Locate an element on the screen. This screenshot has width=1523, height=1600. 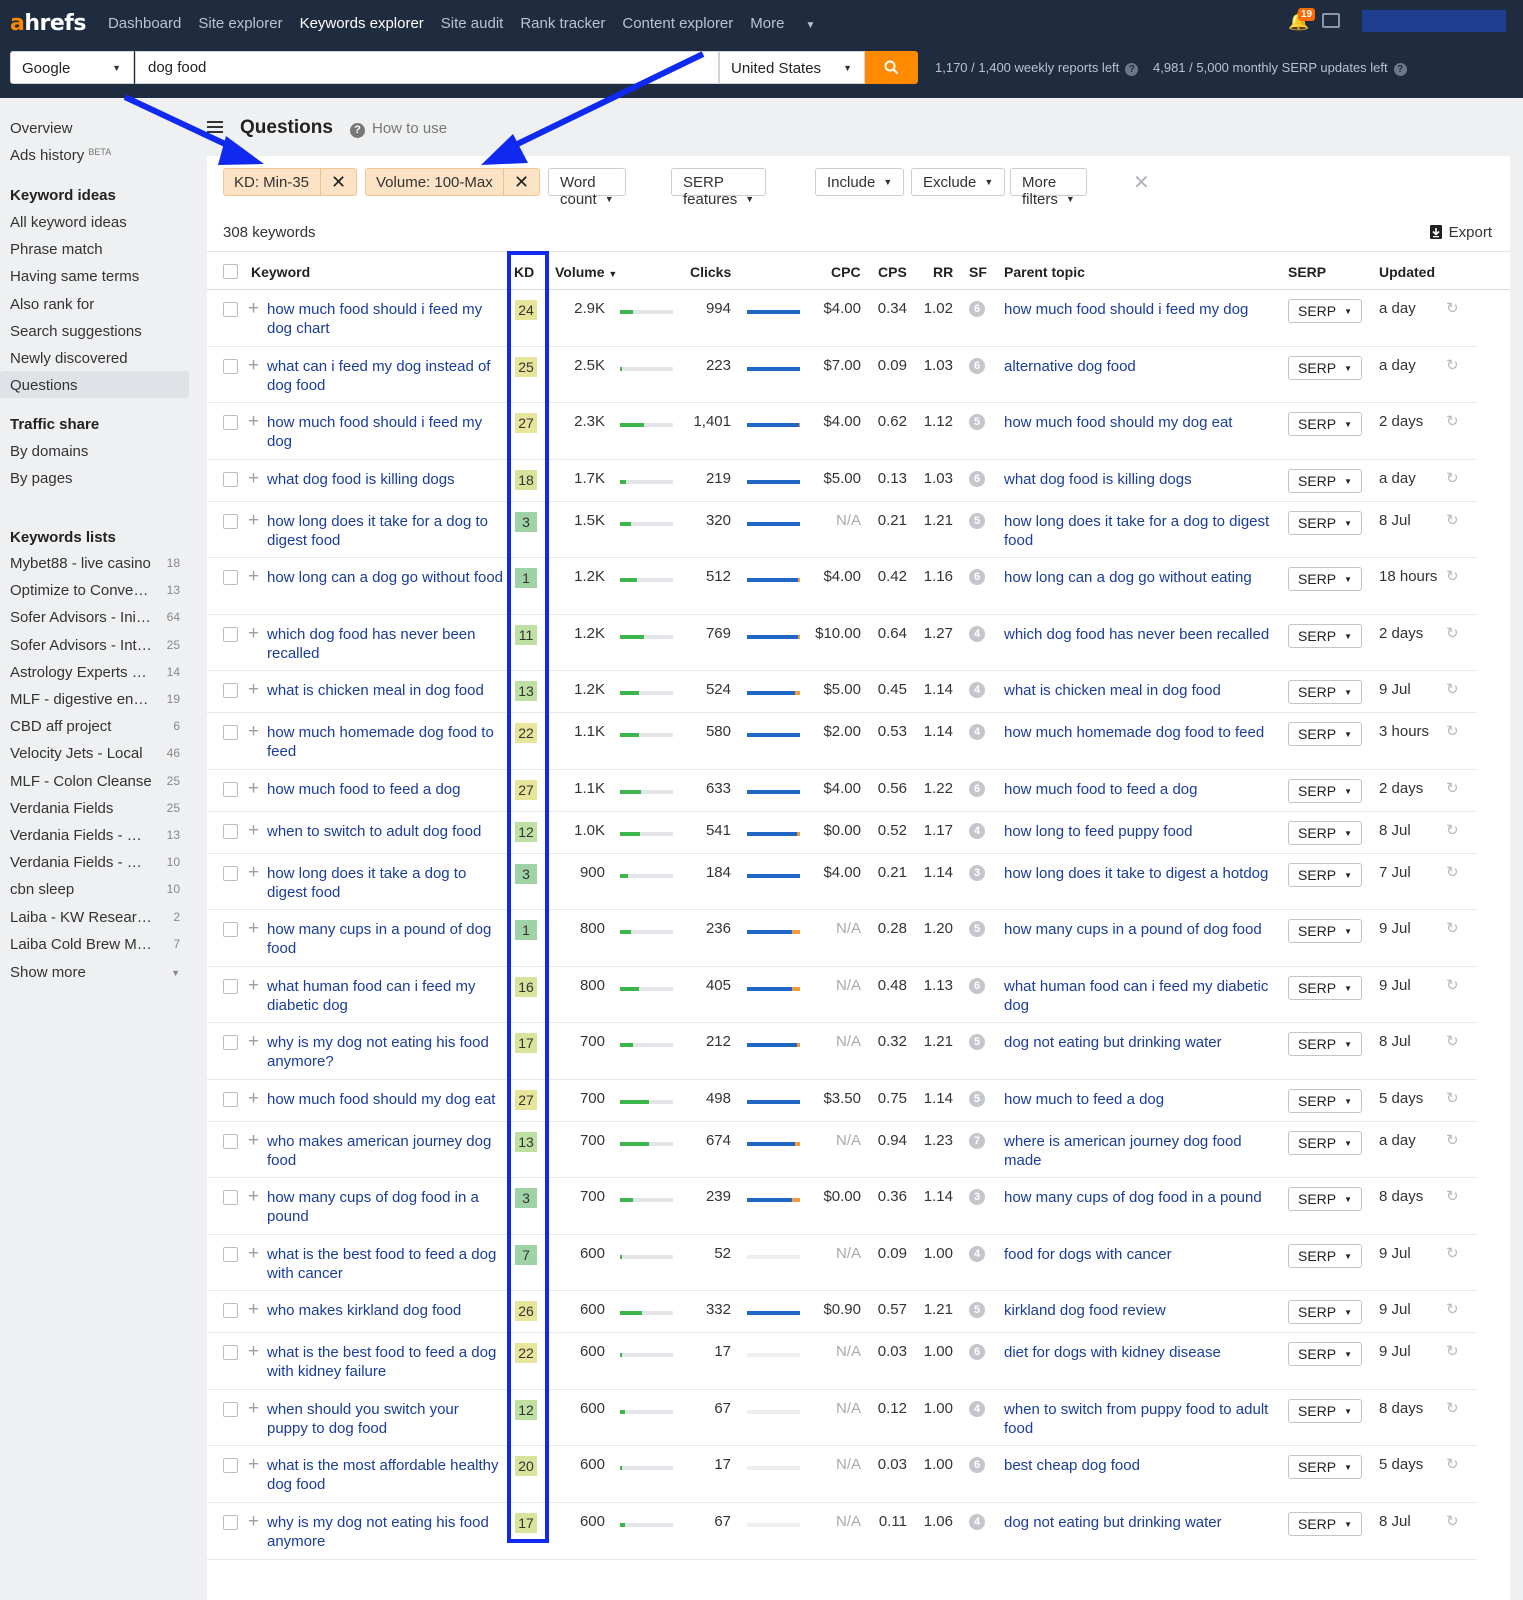
parent-topic-link: diet for dogs with kidney disease is located at coordinates (1143, 1352).